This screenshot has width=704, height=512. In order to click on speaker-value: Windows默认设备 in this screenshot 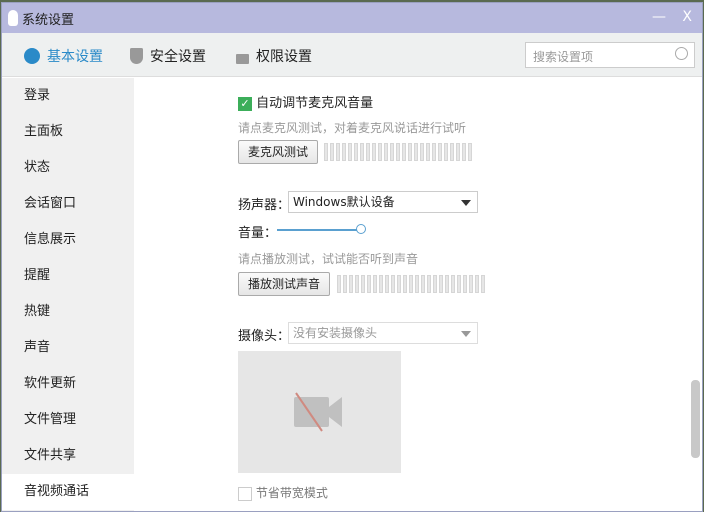, I will do `click(344, 202)`.